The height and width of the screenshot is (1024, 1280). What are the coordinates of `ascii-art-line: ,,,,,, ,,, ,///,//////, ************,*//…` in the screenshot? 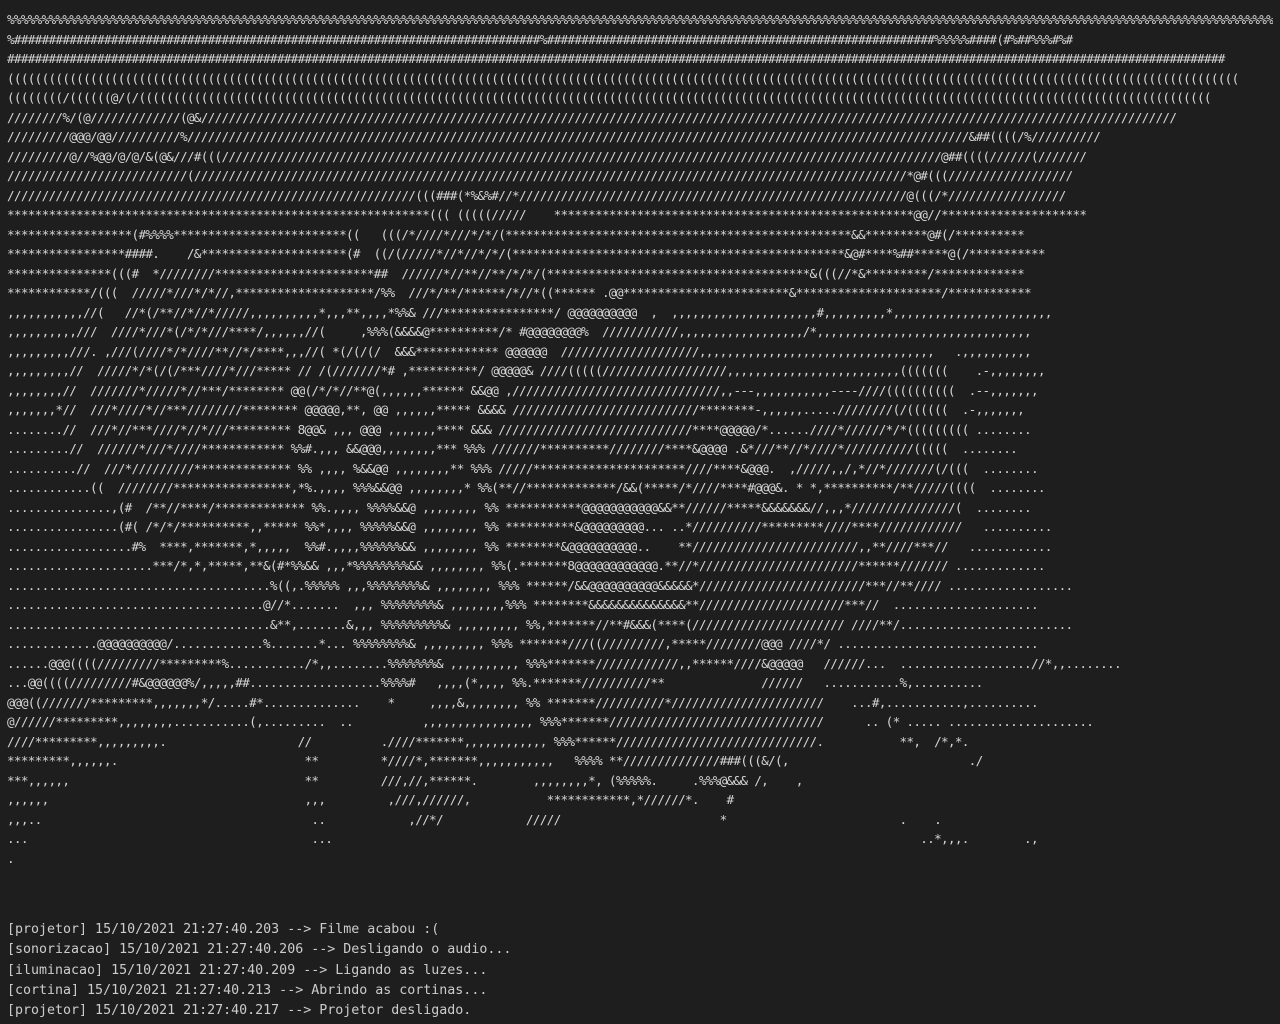 It's located at (370, 799).